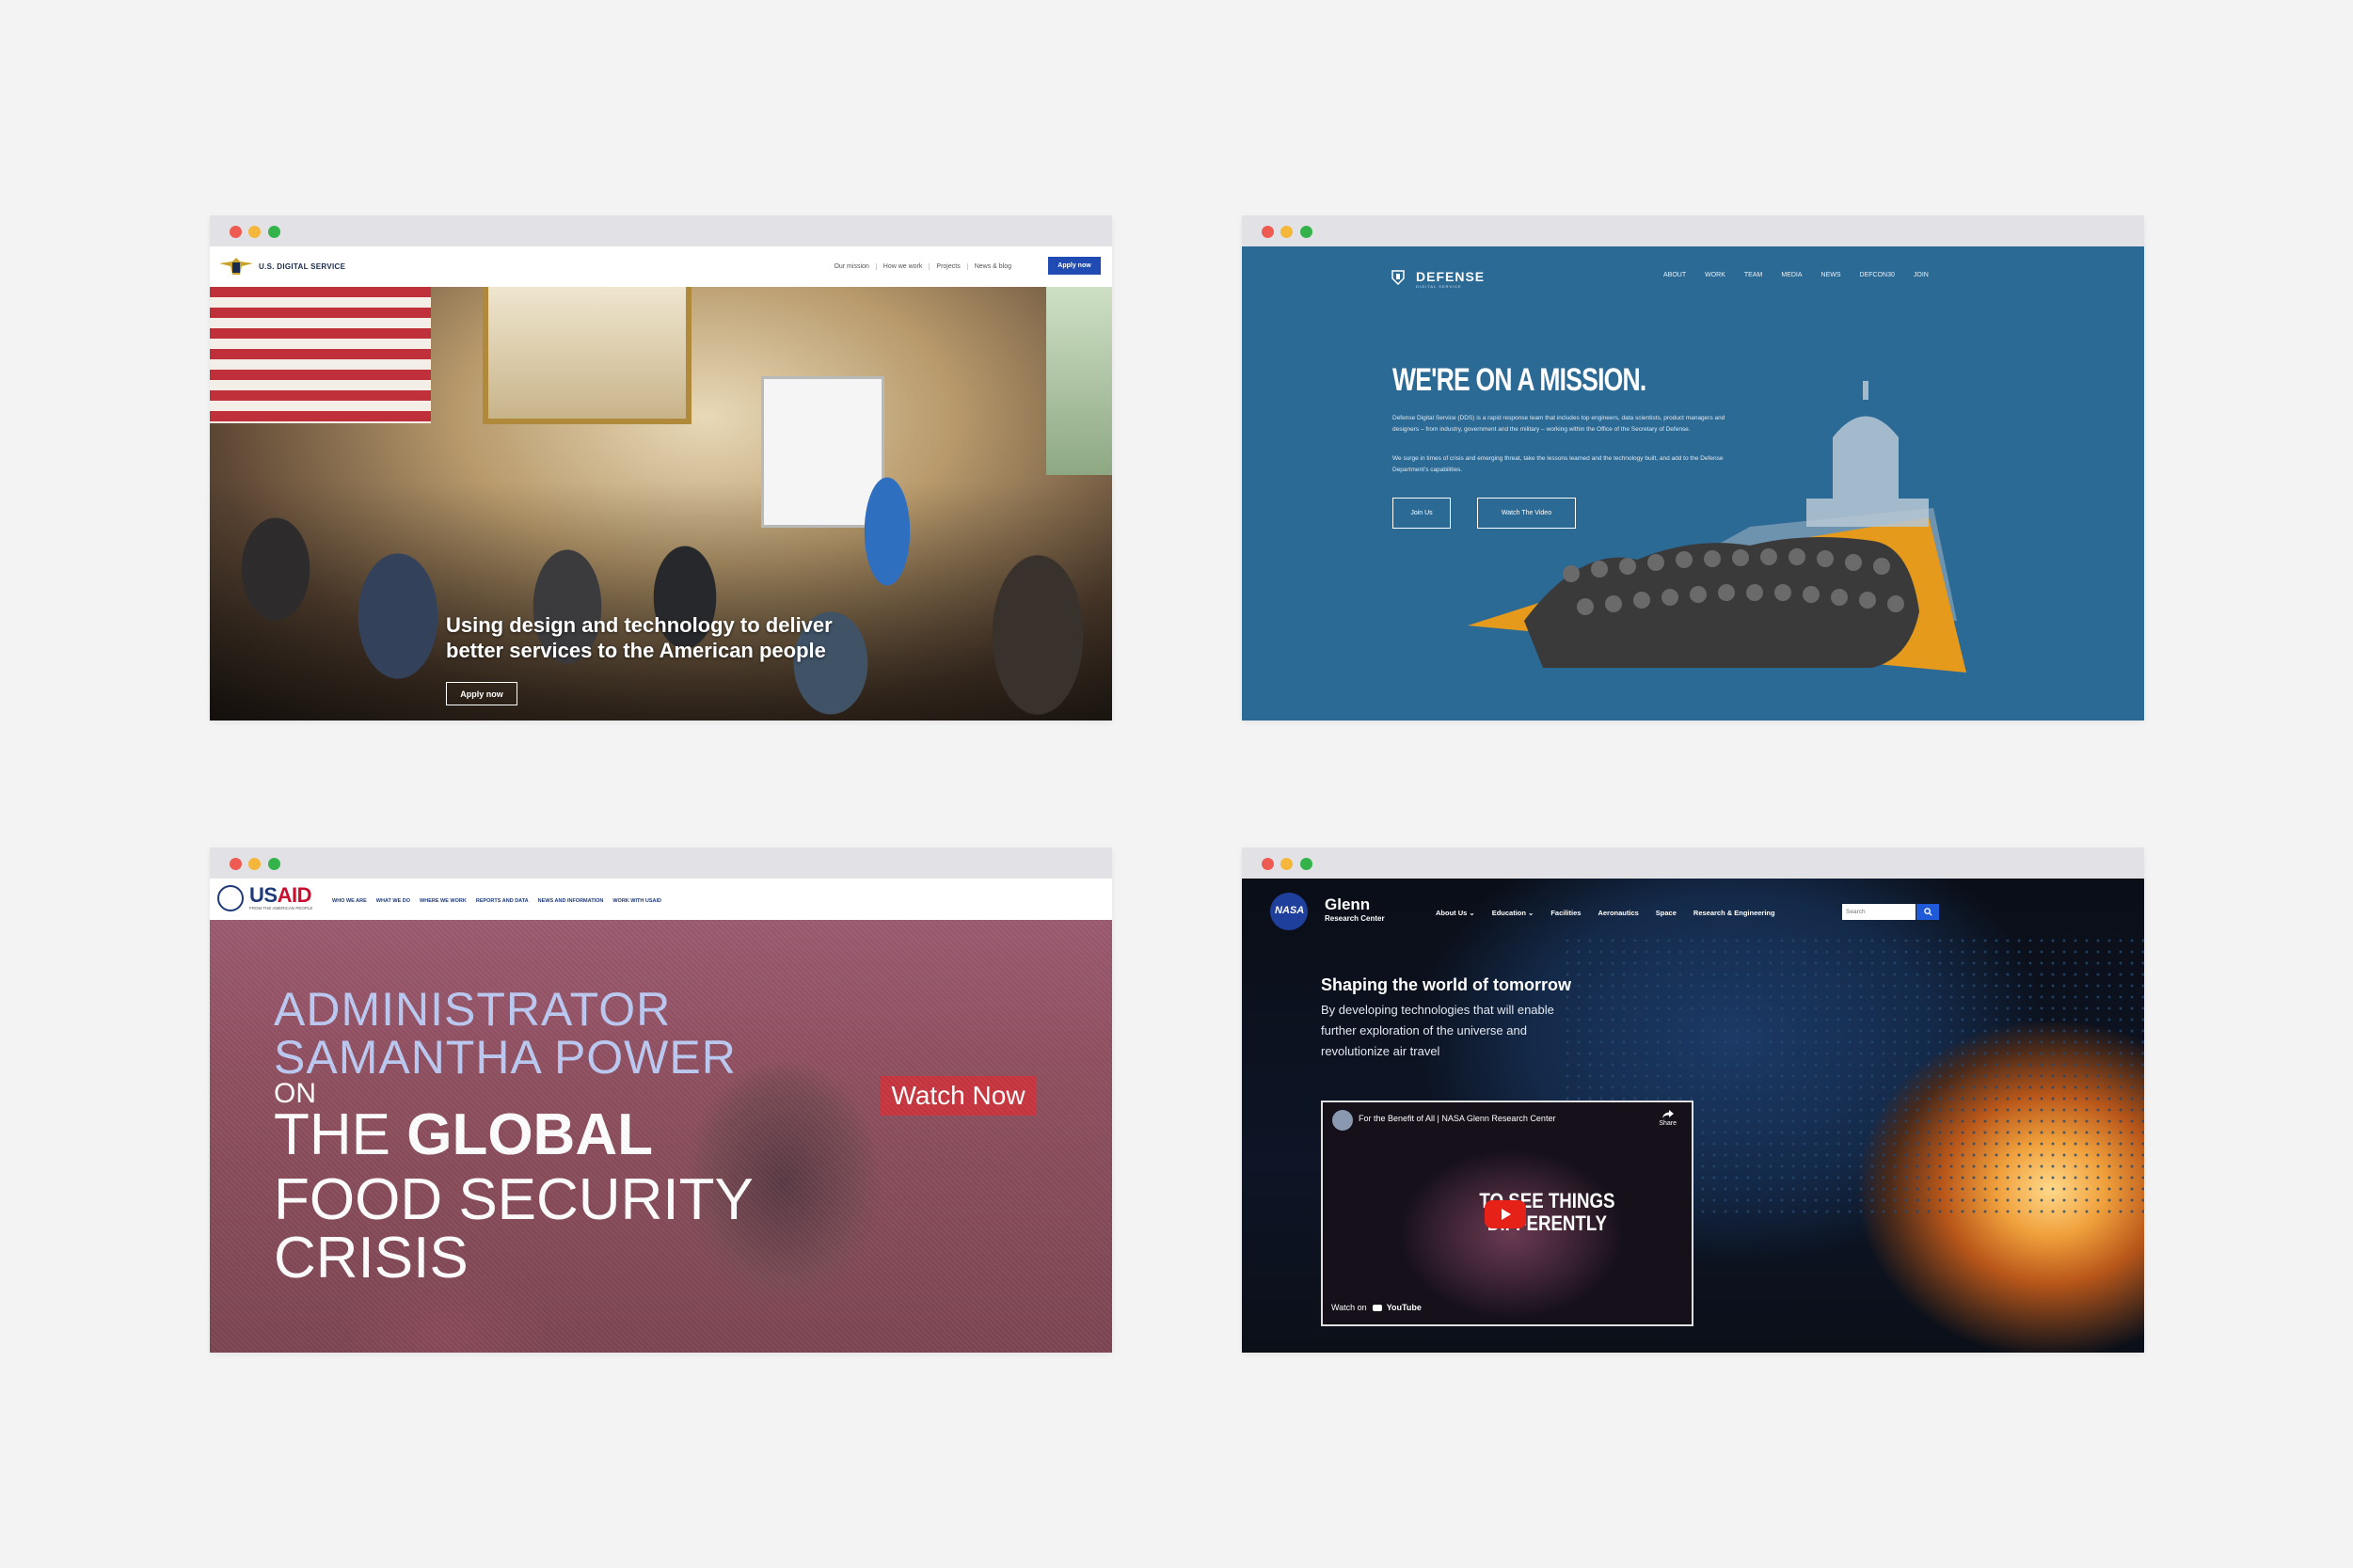  Describe the element at coordinates (1717, 527) in the screenshot. I see `capitol-team-artwork` at that location.